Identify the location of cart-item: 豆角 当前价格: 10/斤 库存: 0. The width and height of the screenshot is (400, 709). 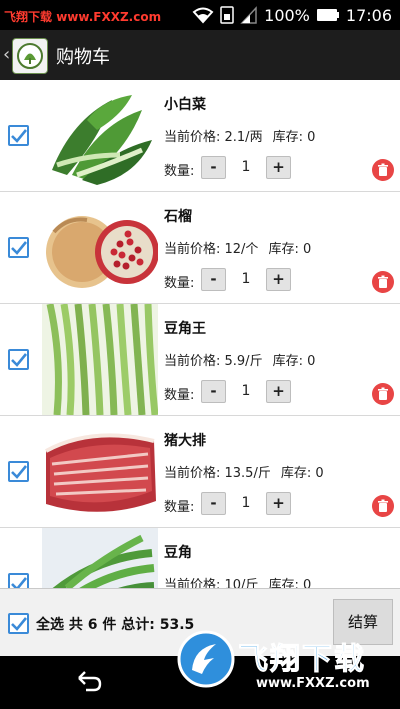
(200, 558).